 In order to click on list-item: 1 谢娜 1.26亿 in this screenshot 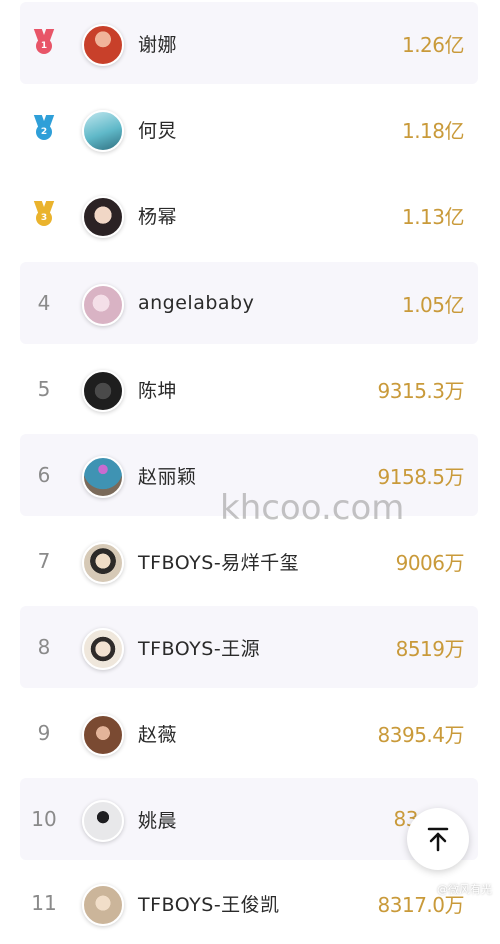, I will do `click(249, 43)`.